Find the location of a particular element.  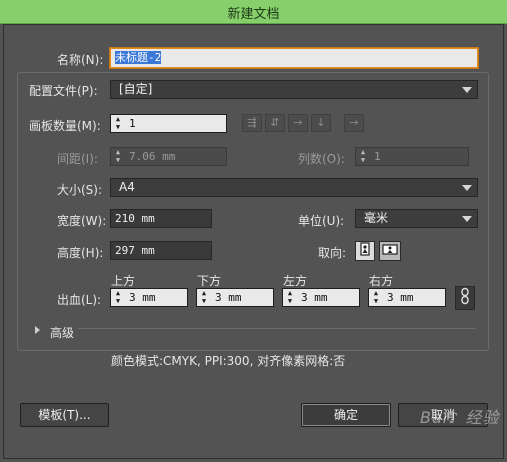

watermark: Bai♪ 经验 is located at coordinates (460, 417).